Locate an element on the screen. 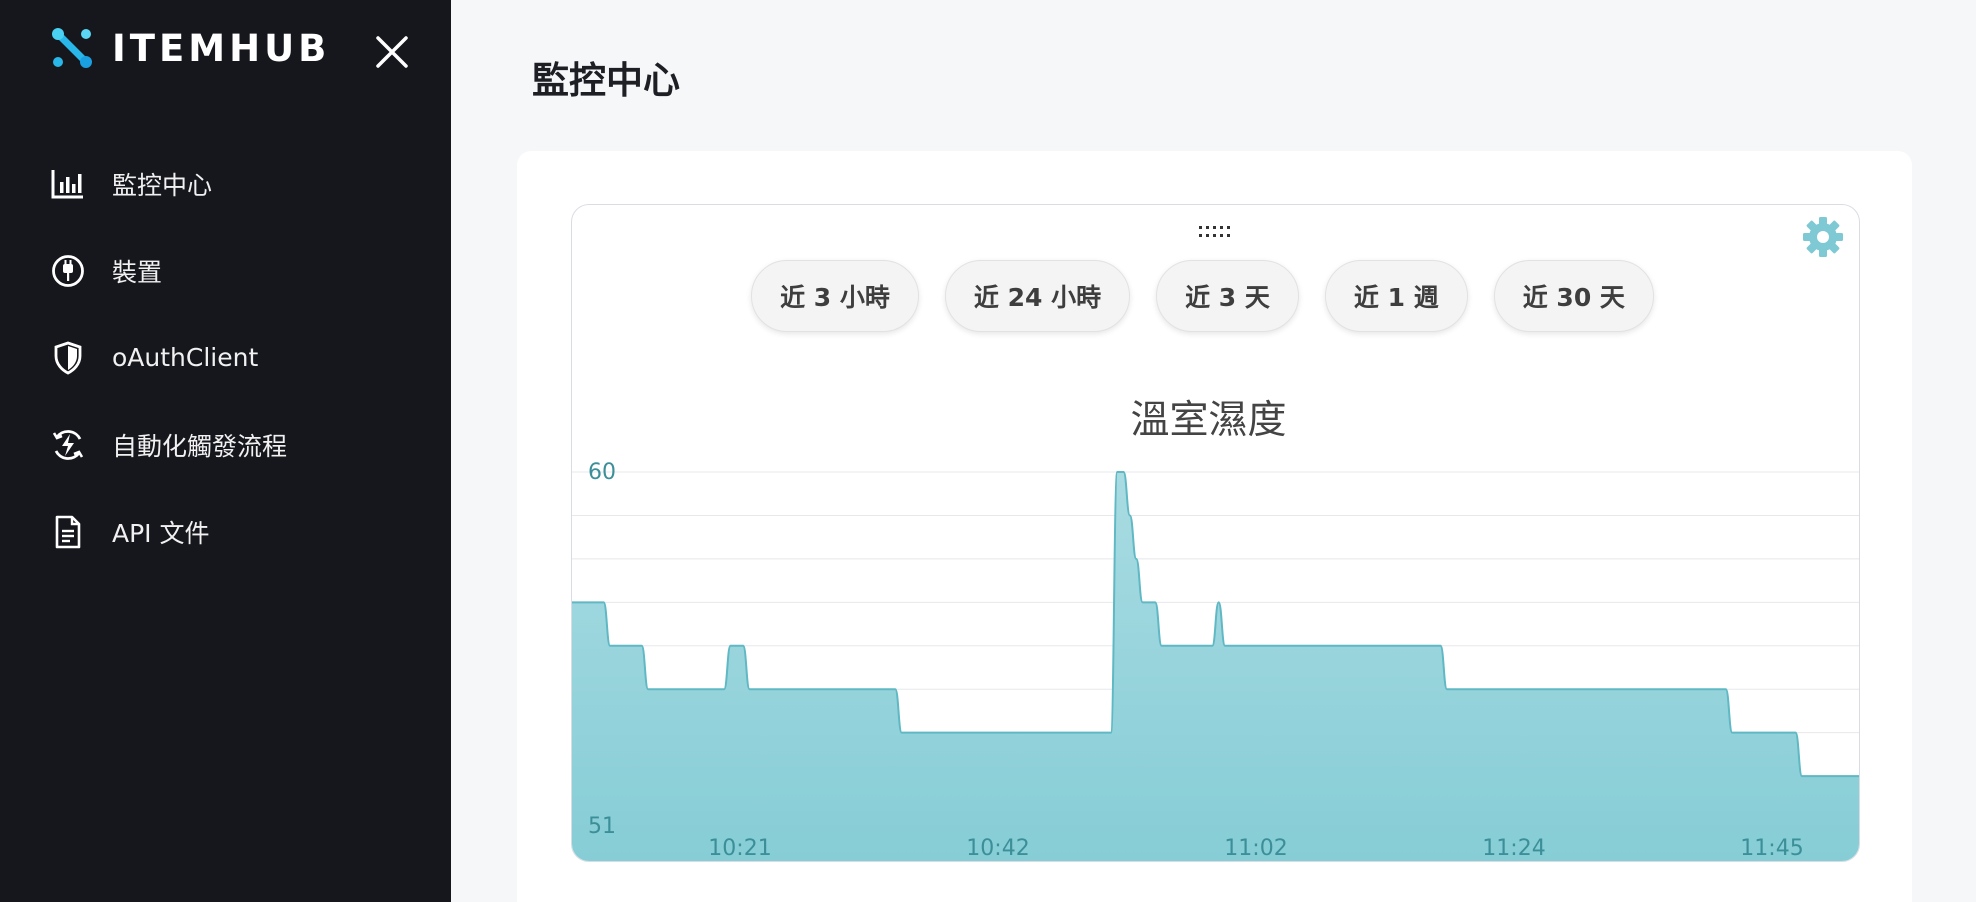 This screenshot has height=902, width=1976. y-tick-label-max: 60 is located at coordinates (602, 472).